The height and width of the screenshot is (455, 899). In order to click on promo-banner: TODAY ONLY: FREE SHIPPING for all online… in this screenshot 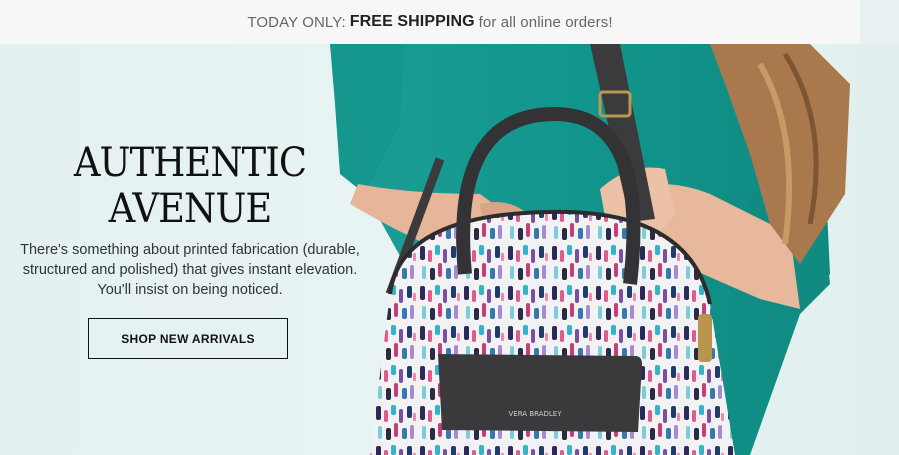, I will do `click(430, 22)`.